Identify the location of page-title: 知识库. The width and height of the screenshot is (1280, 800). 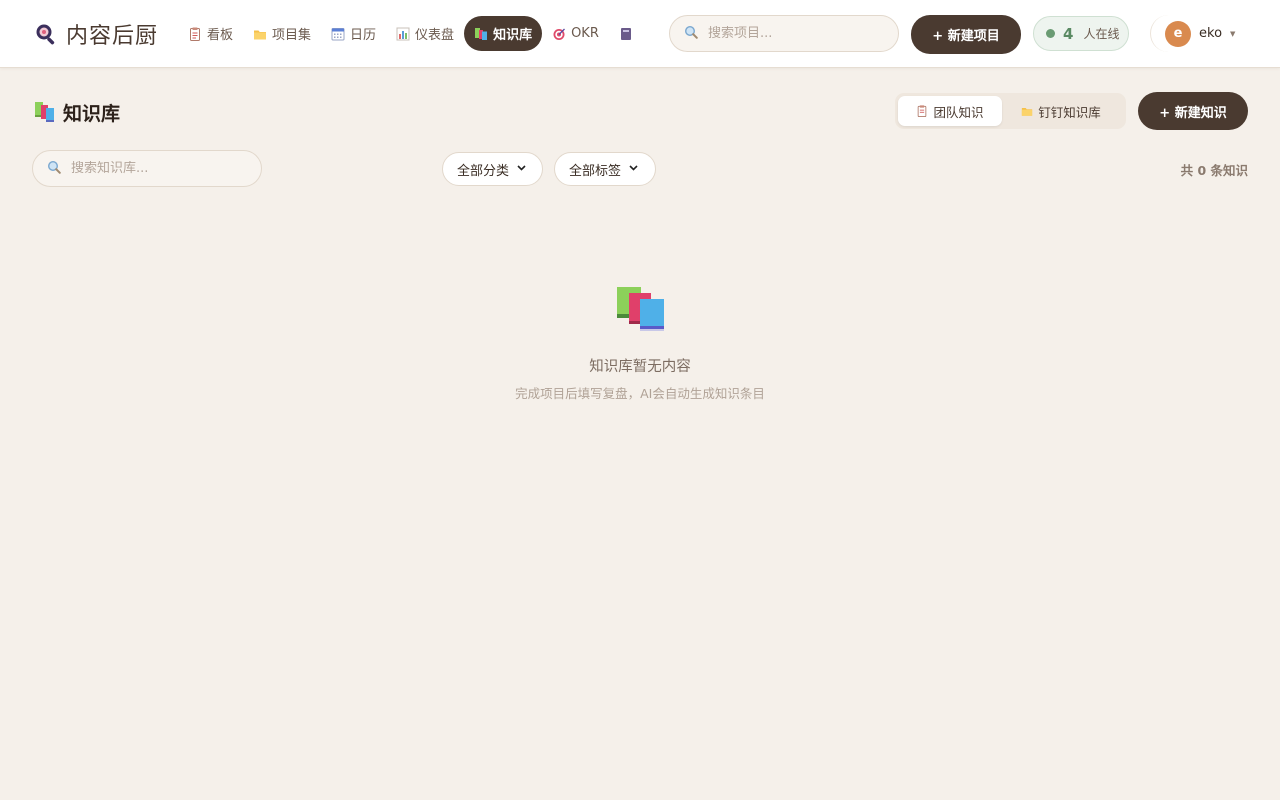
(77, 112).